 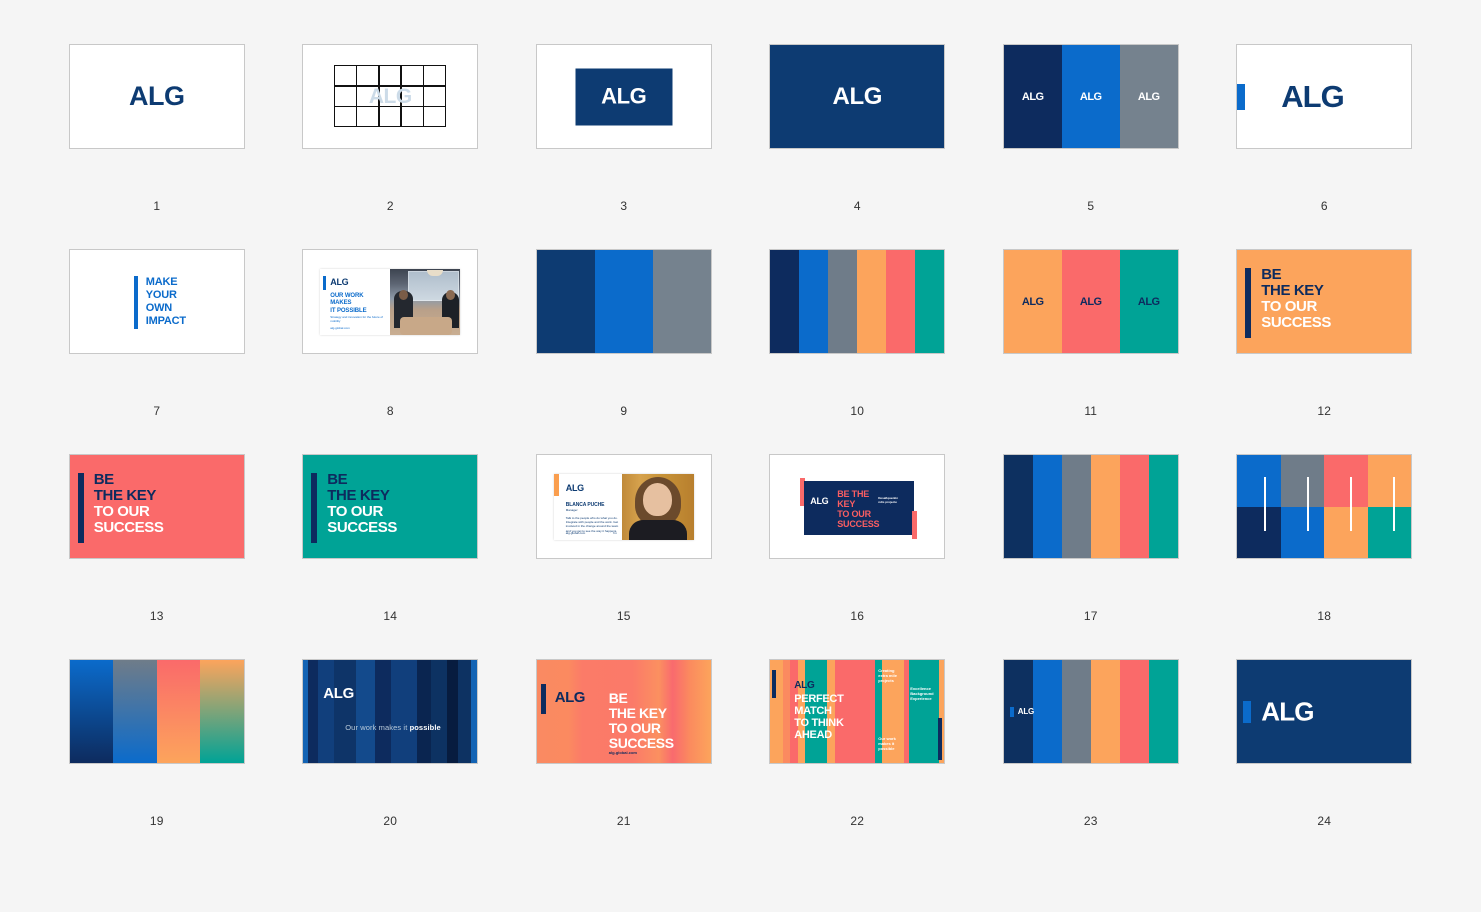 What do you see at coordinates (1090, 616) in the screenshot?
I see `thumbnail-caption-17: 17` at bounding box center [1090, 616].